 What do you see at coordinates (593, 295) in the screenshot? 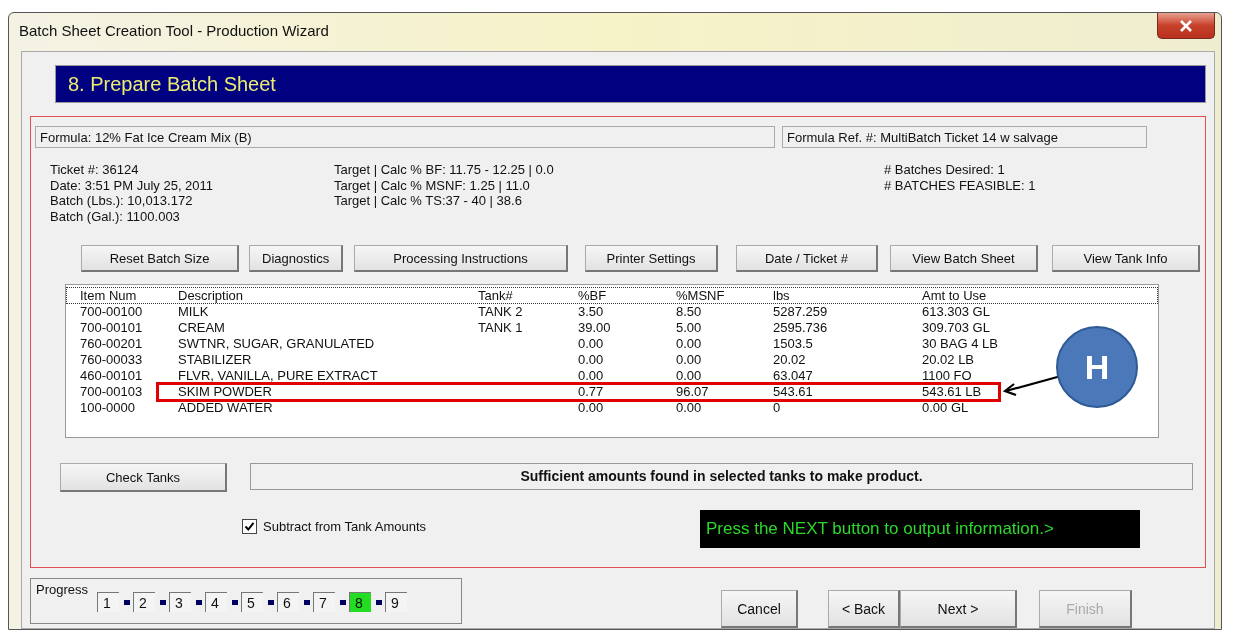
I see `column-header: %BF` at bounding box center [593, 295].